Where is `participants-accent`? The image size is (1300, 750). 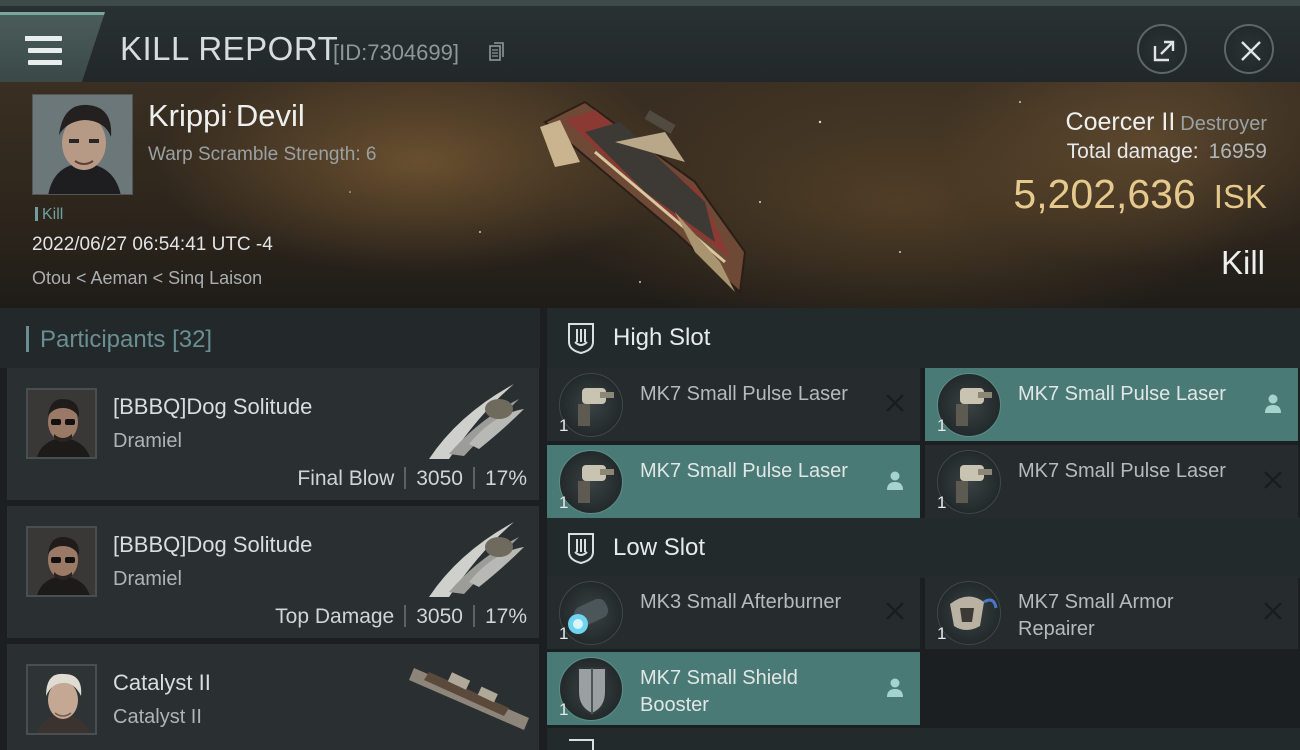 participants-accent is located at coordinates (27, 339).